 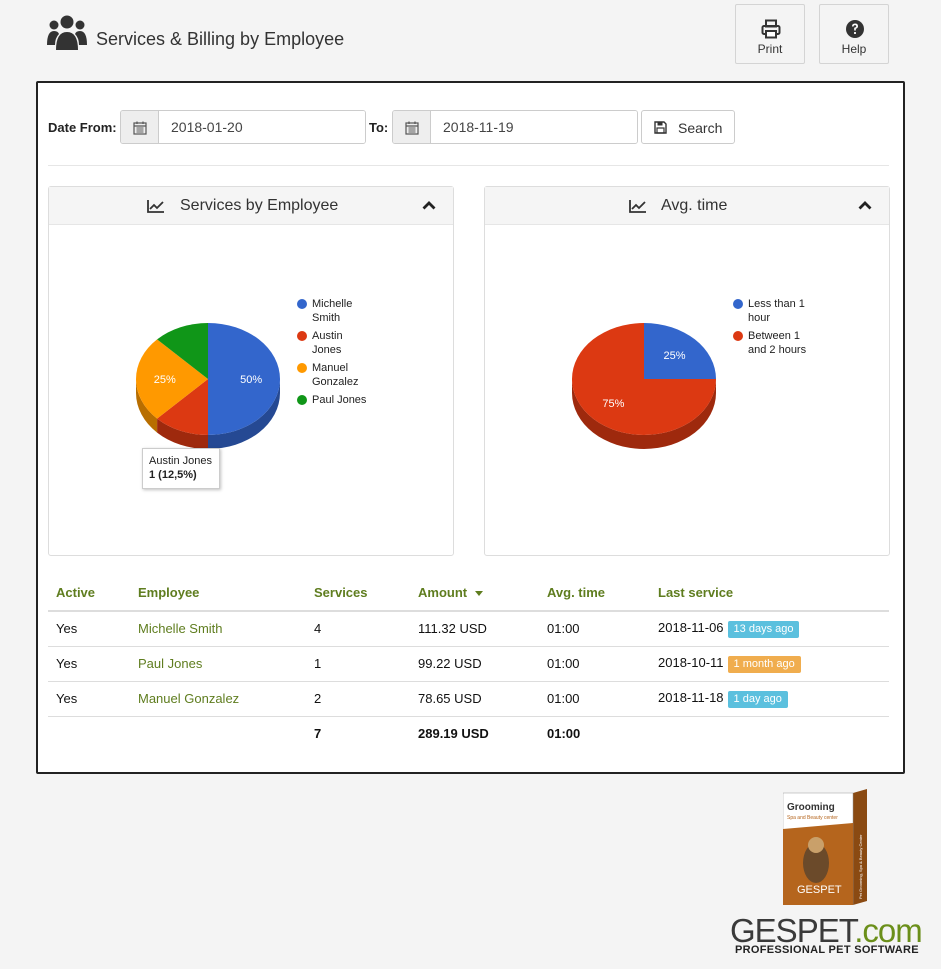 I want to click on legend-label: Austin Jones, so click(x=327, y=343).